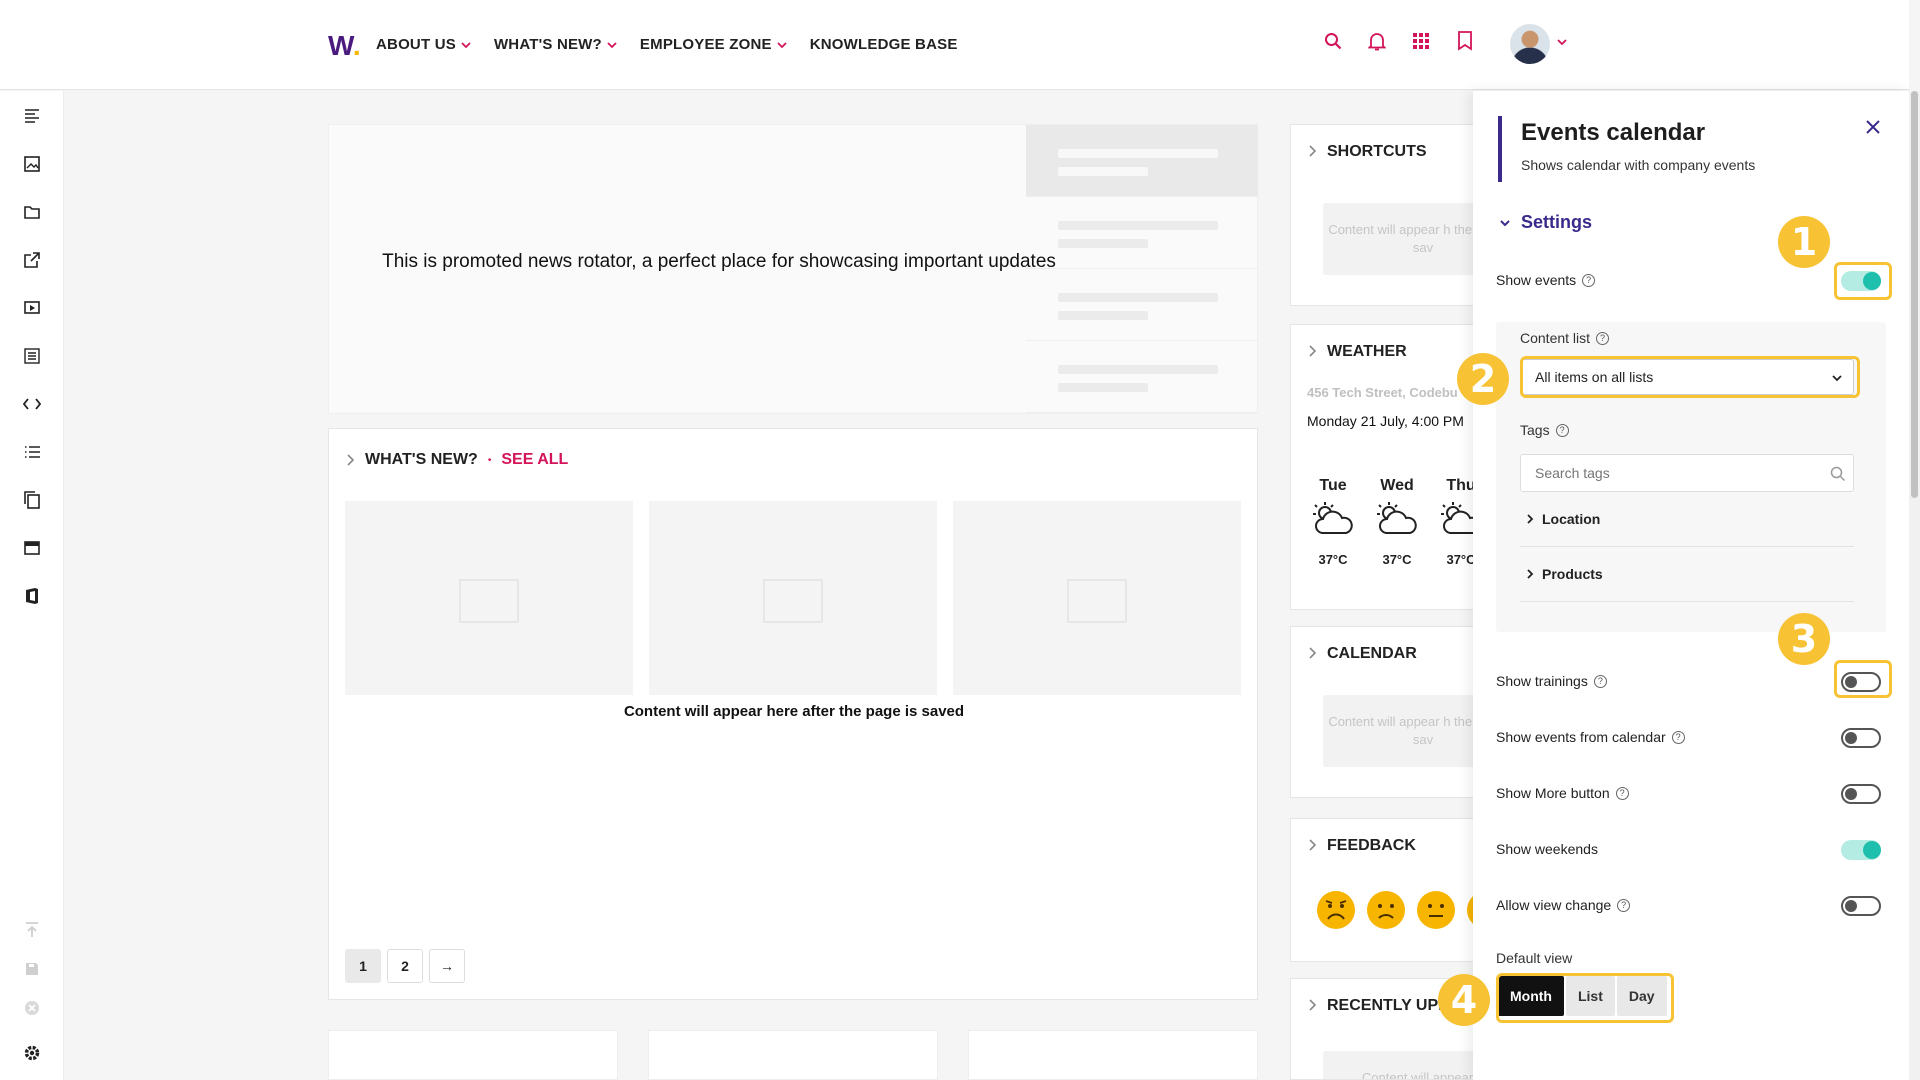 This screenshot has width=1920, height=1080. Describe the element at coordinates (884, 44) in the screenshot. I see `nav-knowledge-base: KNOWLEDGE BASE` at that location.